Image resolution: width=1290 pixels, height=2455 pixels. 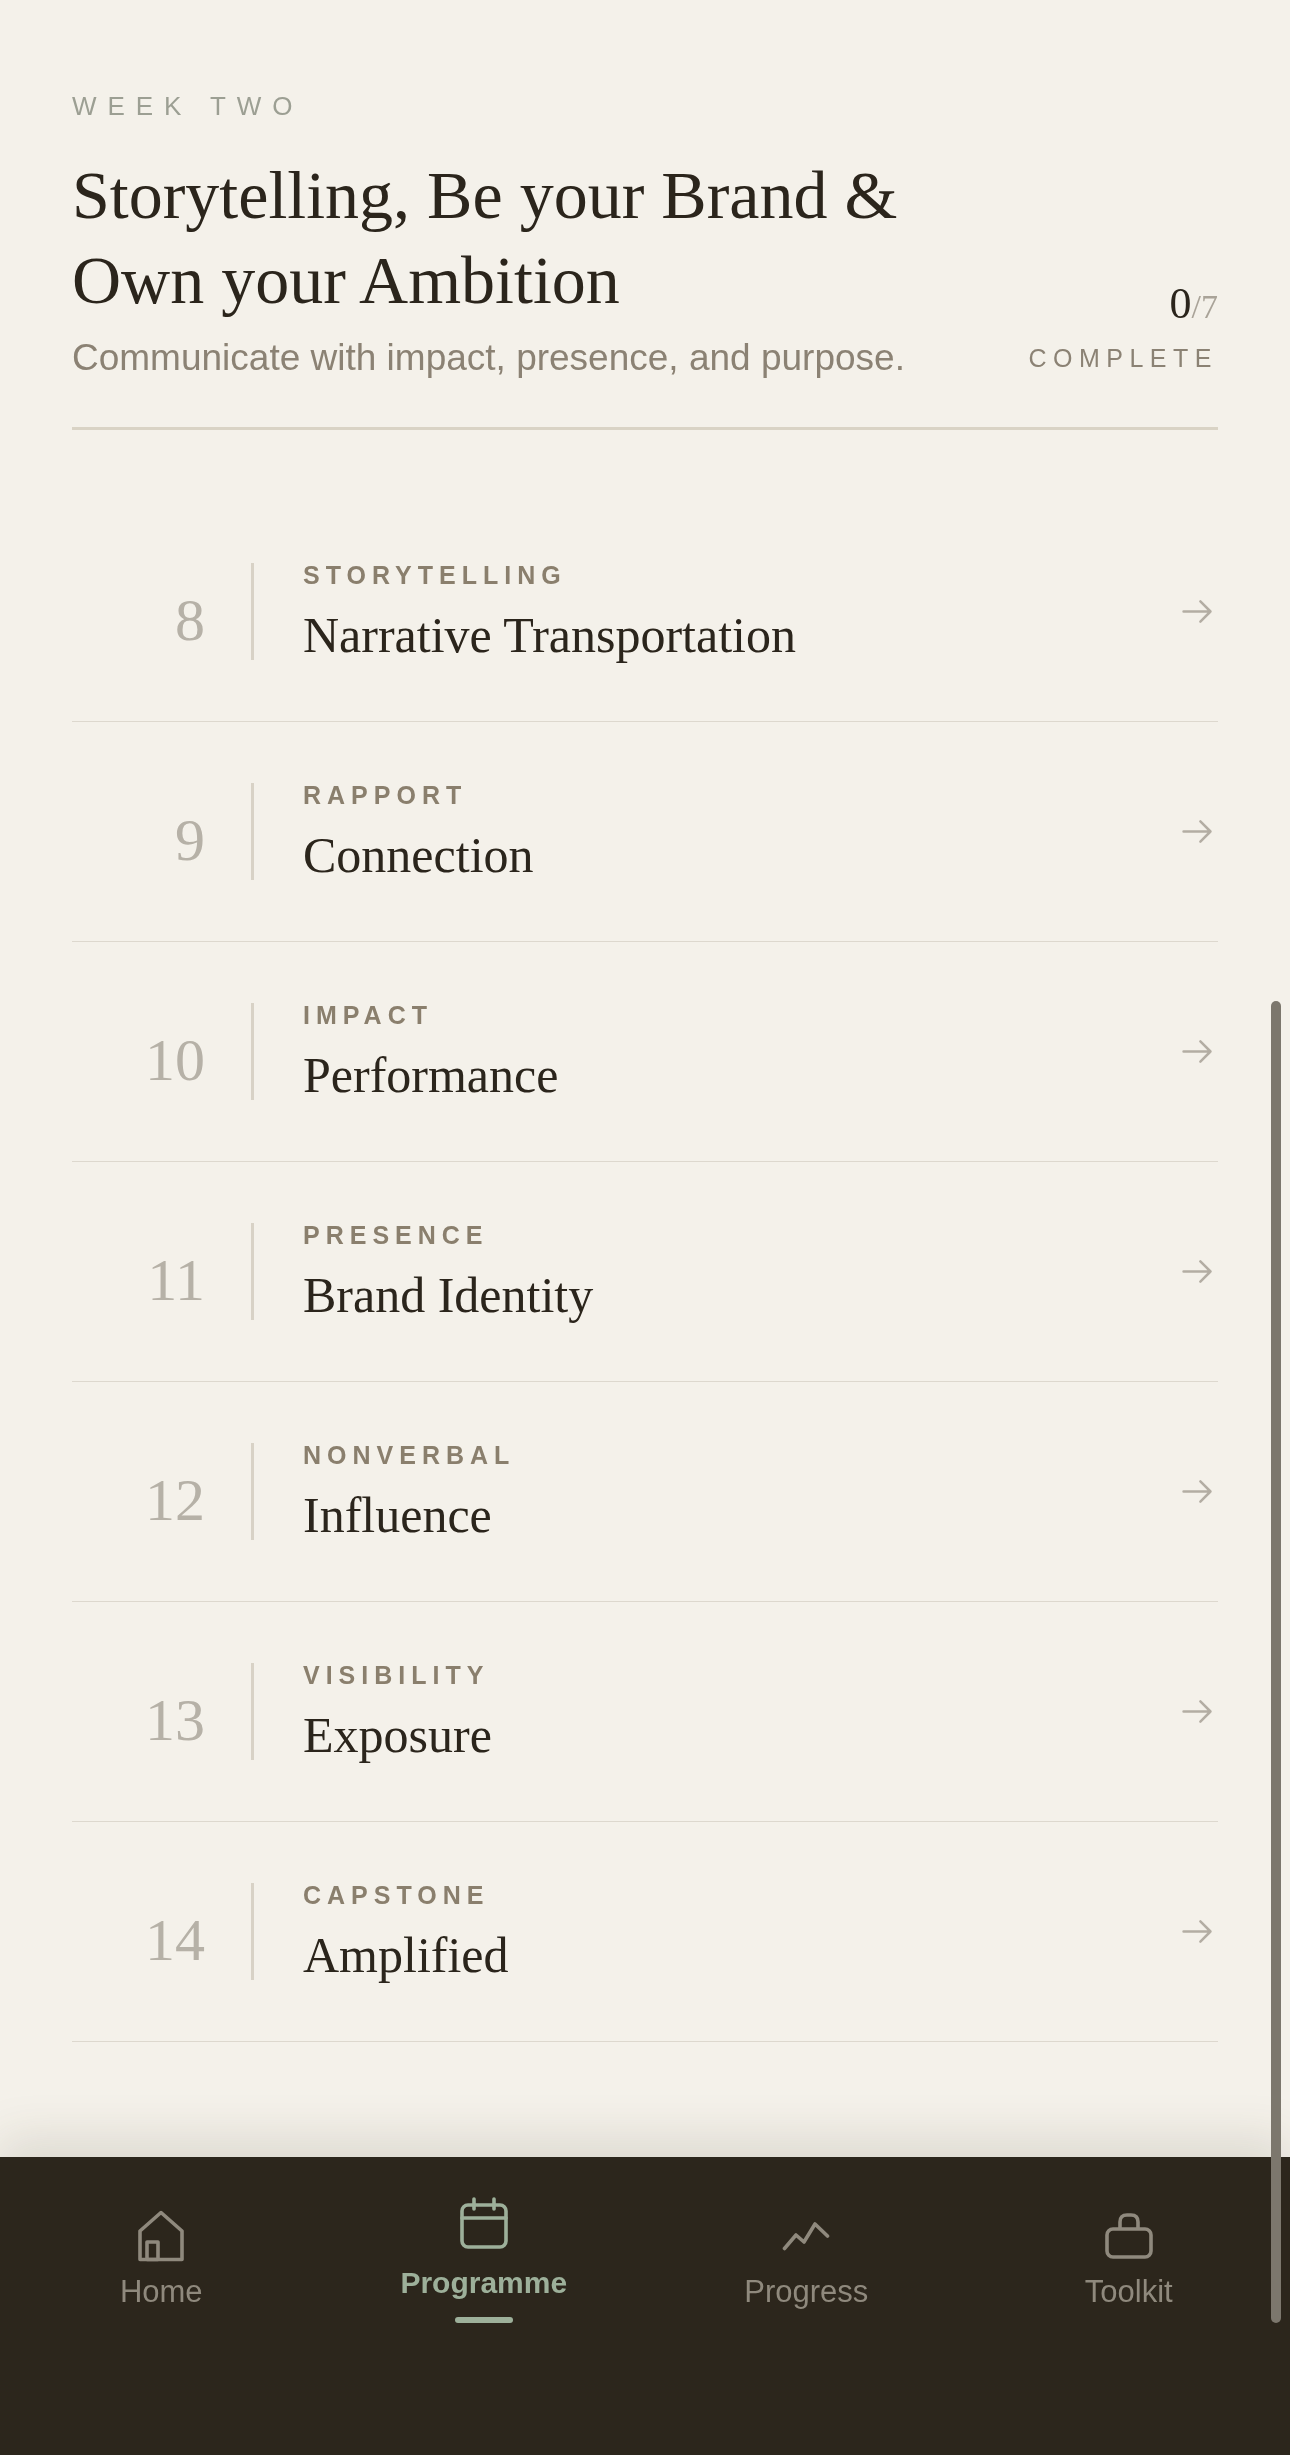 I want to click on lesson-category: IMPACT, so click(x=368, y=1014).